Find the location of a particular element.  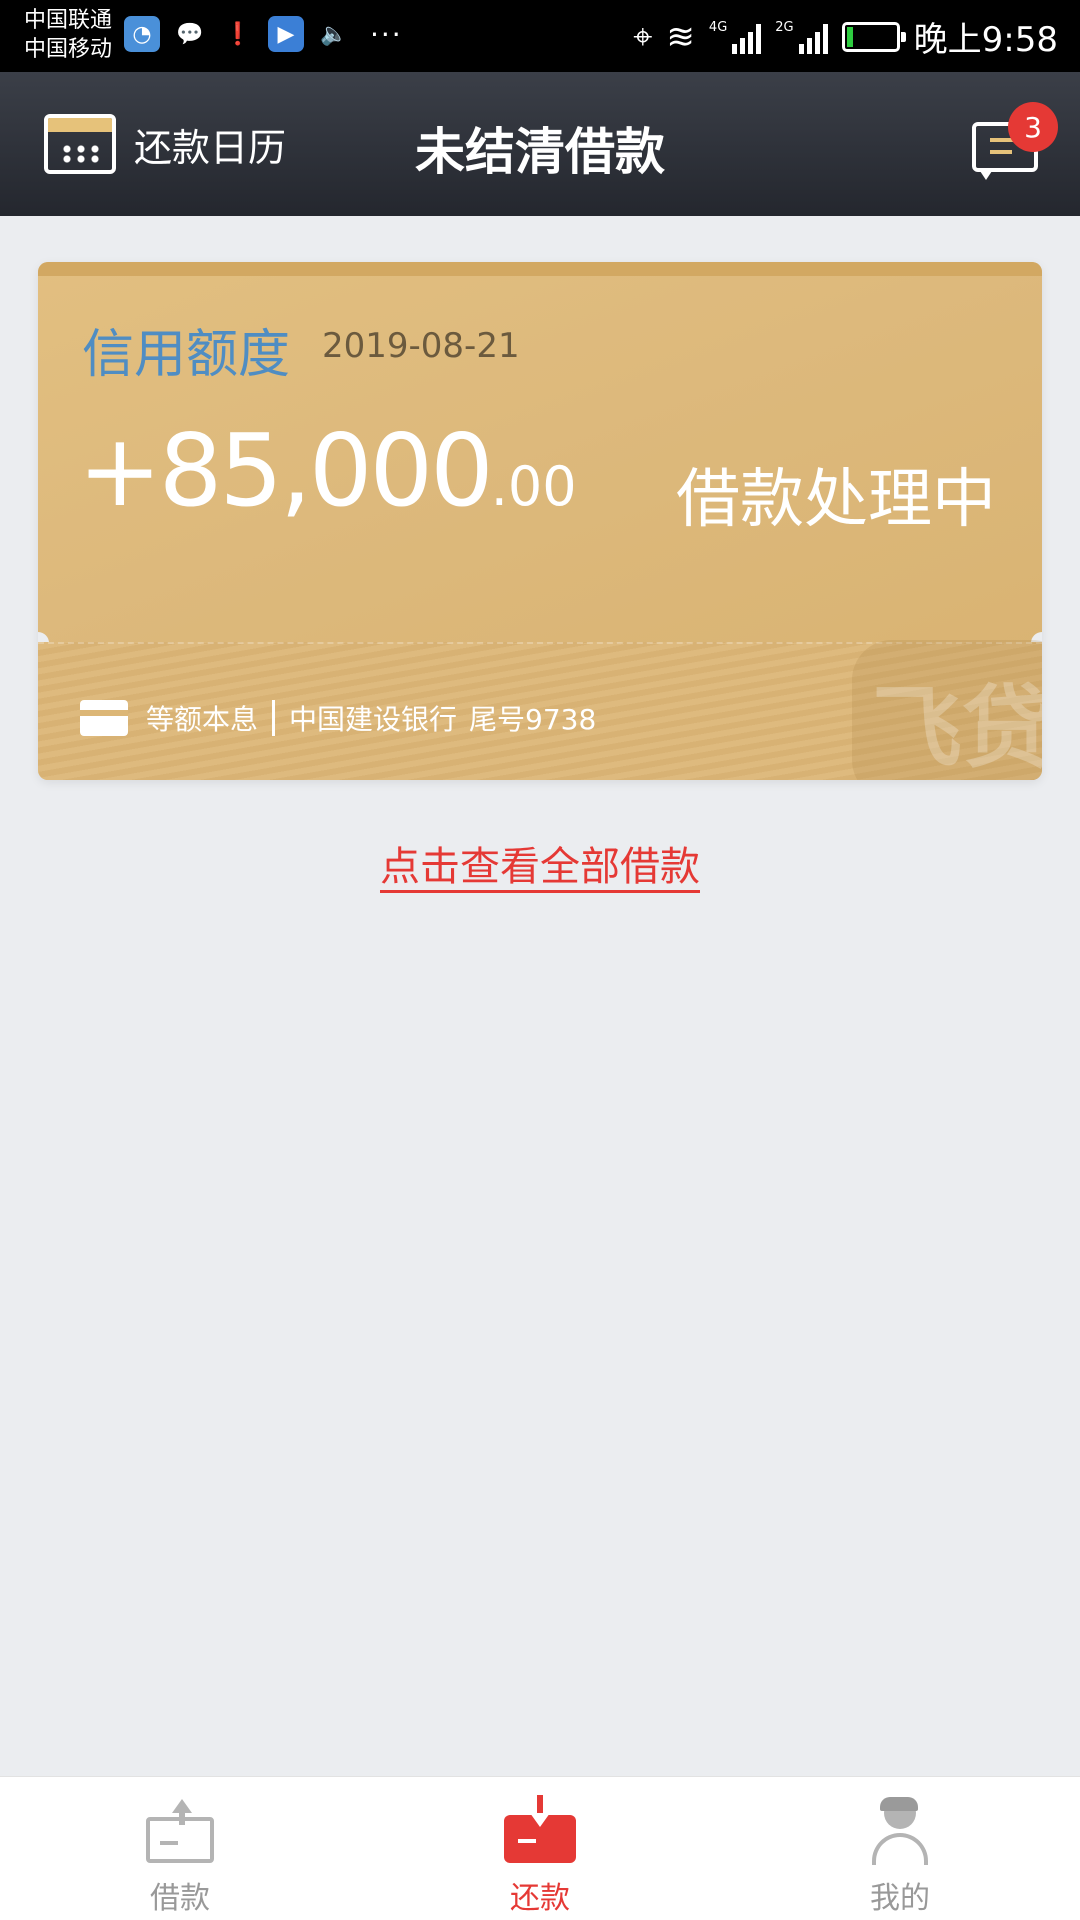

card-footer: 等额本息 中国建设银行 尾号9738 飞贷 is located at coordinates (540, 710).